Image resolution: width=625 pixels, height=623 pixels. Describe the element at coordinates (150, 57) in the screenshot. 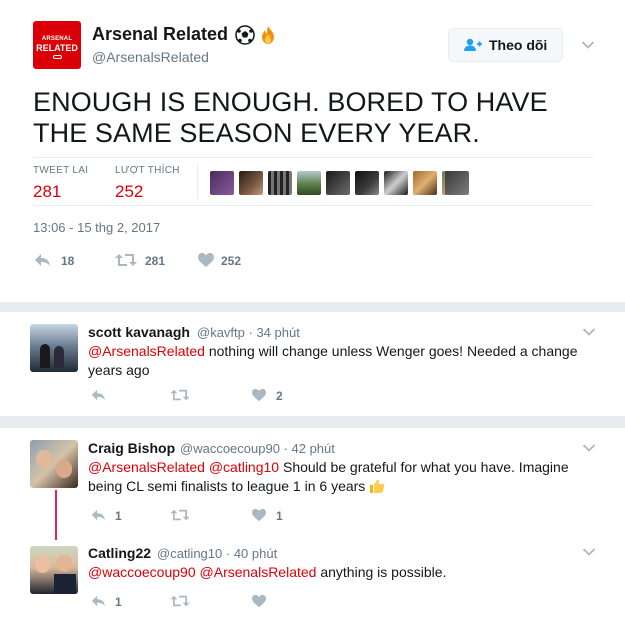

I see `author-username: @ArsenalsRelated` at that location.